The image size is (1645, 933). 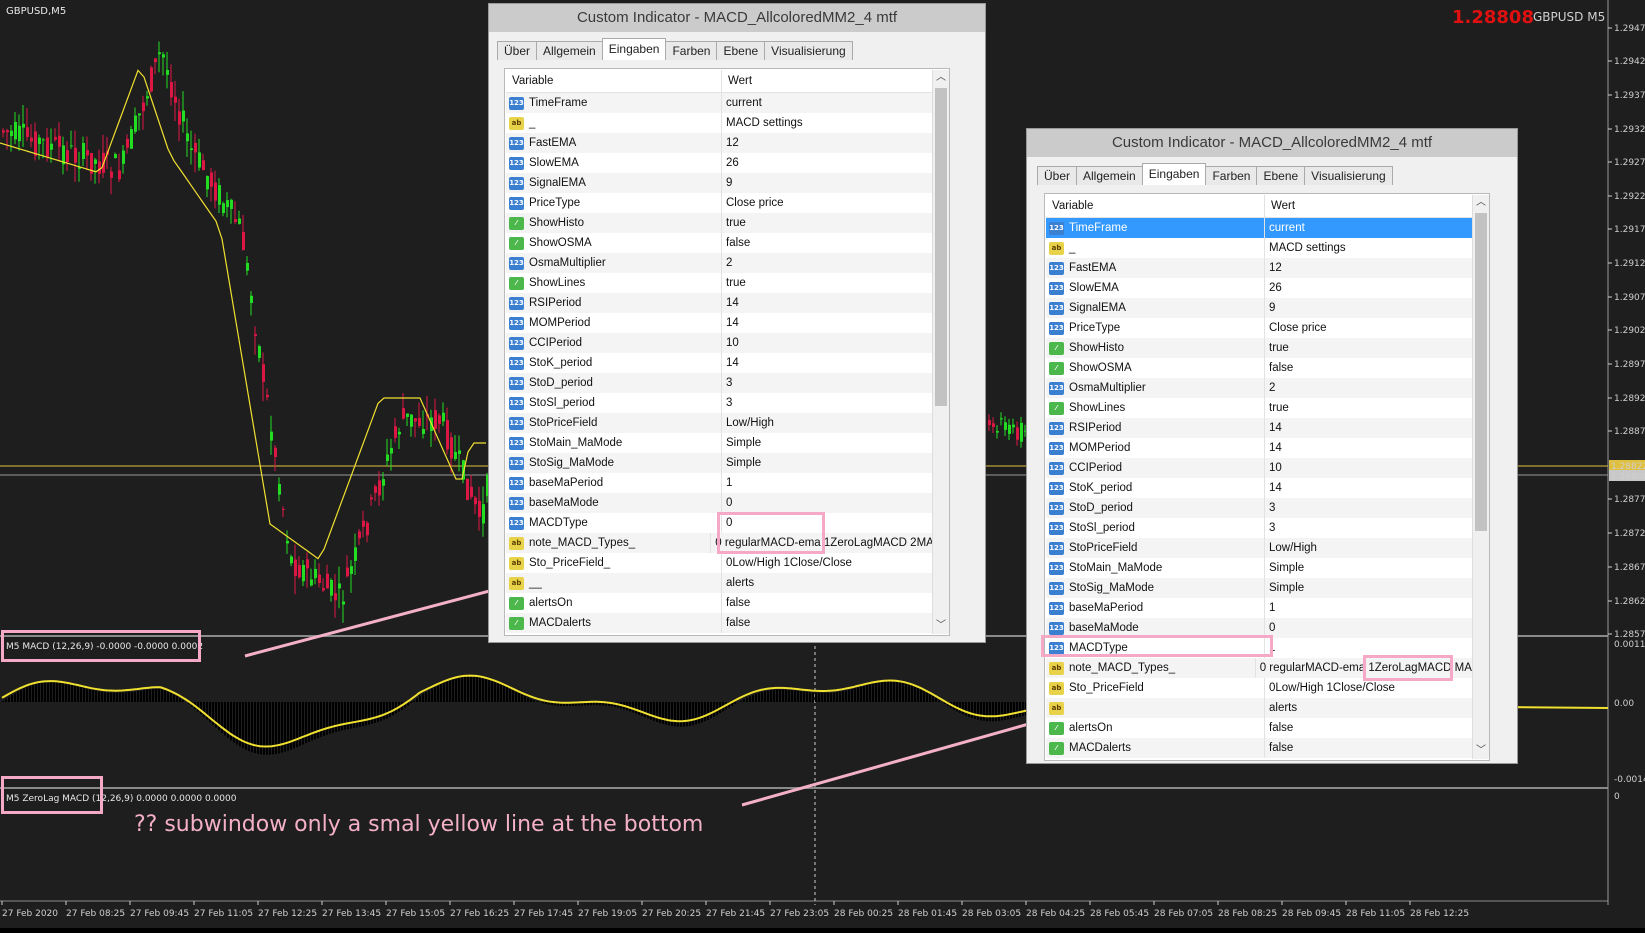 What do you see at coordinates (1259, 528) in the screenshot?
I see `param-row: 123StoSl_period3` at bounding box center [1259, 528].